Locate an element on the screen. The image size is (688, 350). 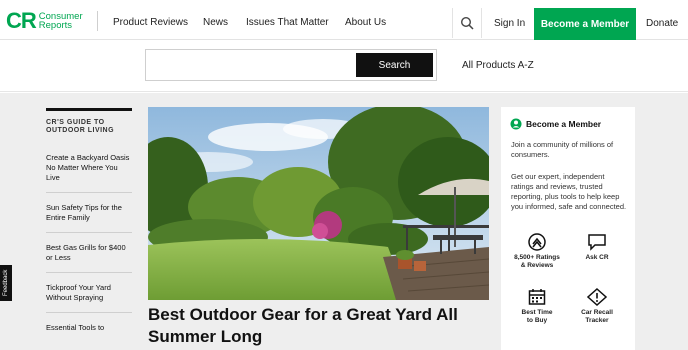
search-input is located at coordinates (252, 65).